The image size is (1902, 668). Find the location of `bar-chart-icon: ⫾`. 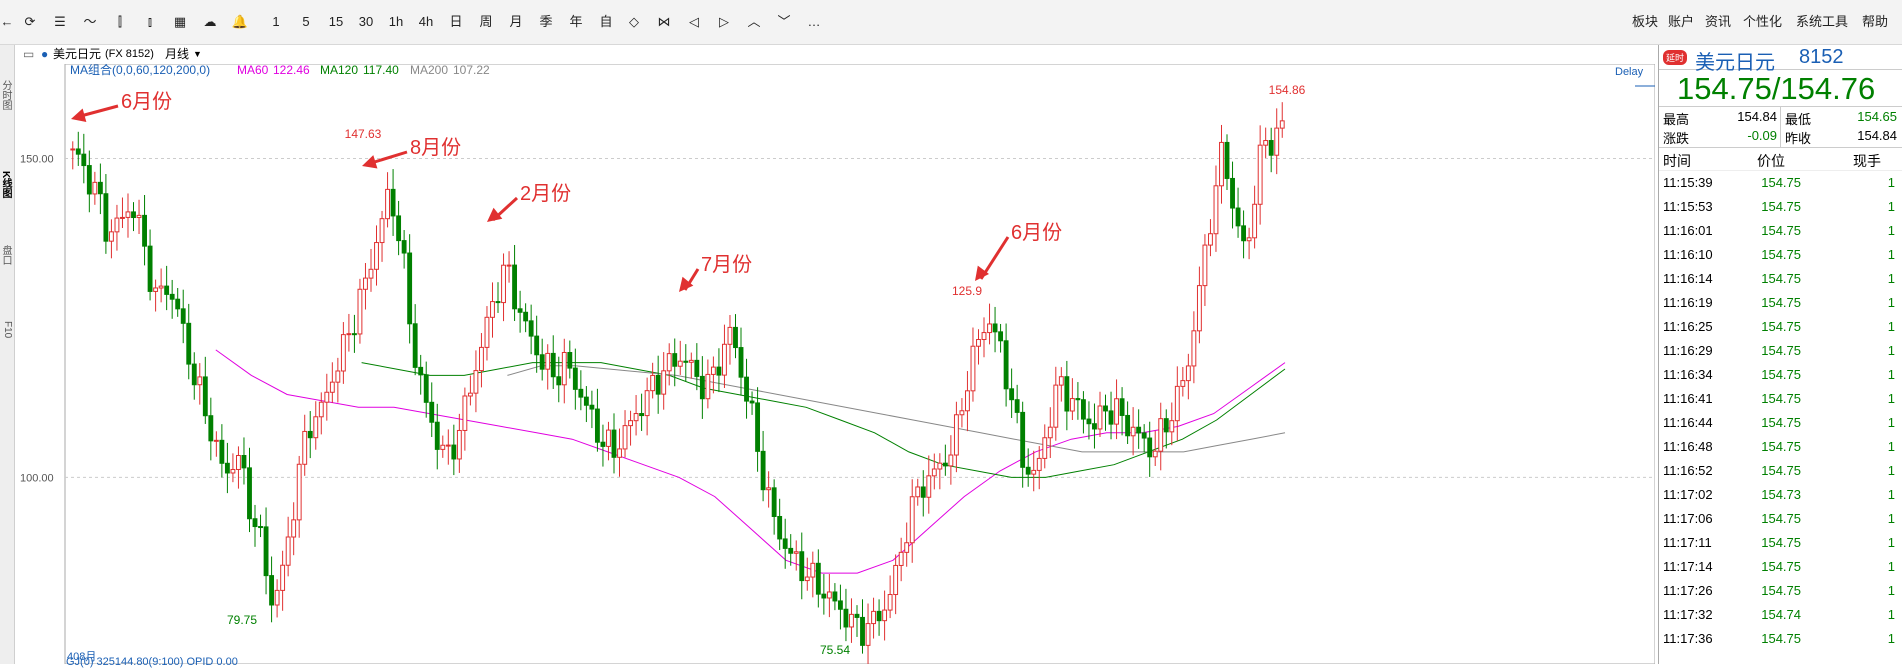

bar-chart-icon: ⫾ is located at coordinates (150, 22).